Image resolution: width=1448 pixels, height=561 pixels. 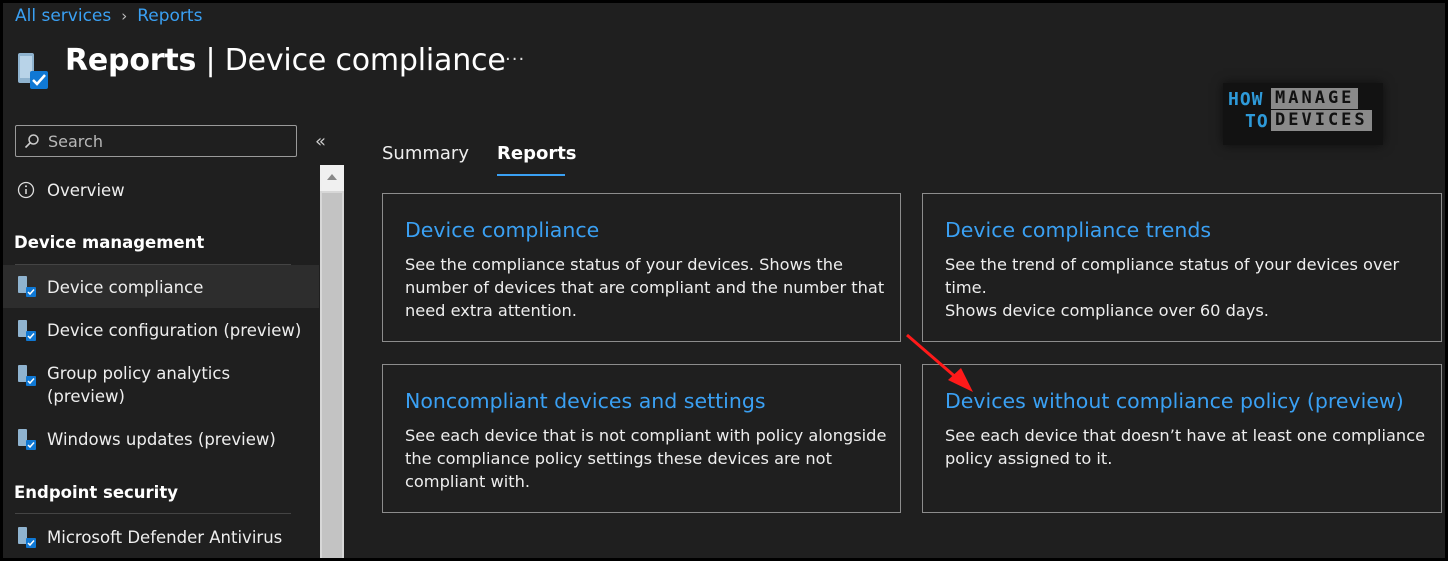 I want to click on sidebar-item-defender-antivirus: Microsoft Defender Antivirus, so click(x=161, y=539).